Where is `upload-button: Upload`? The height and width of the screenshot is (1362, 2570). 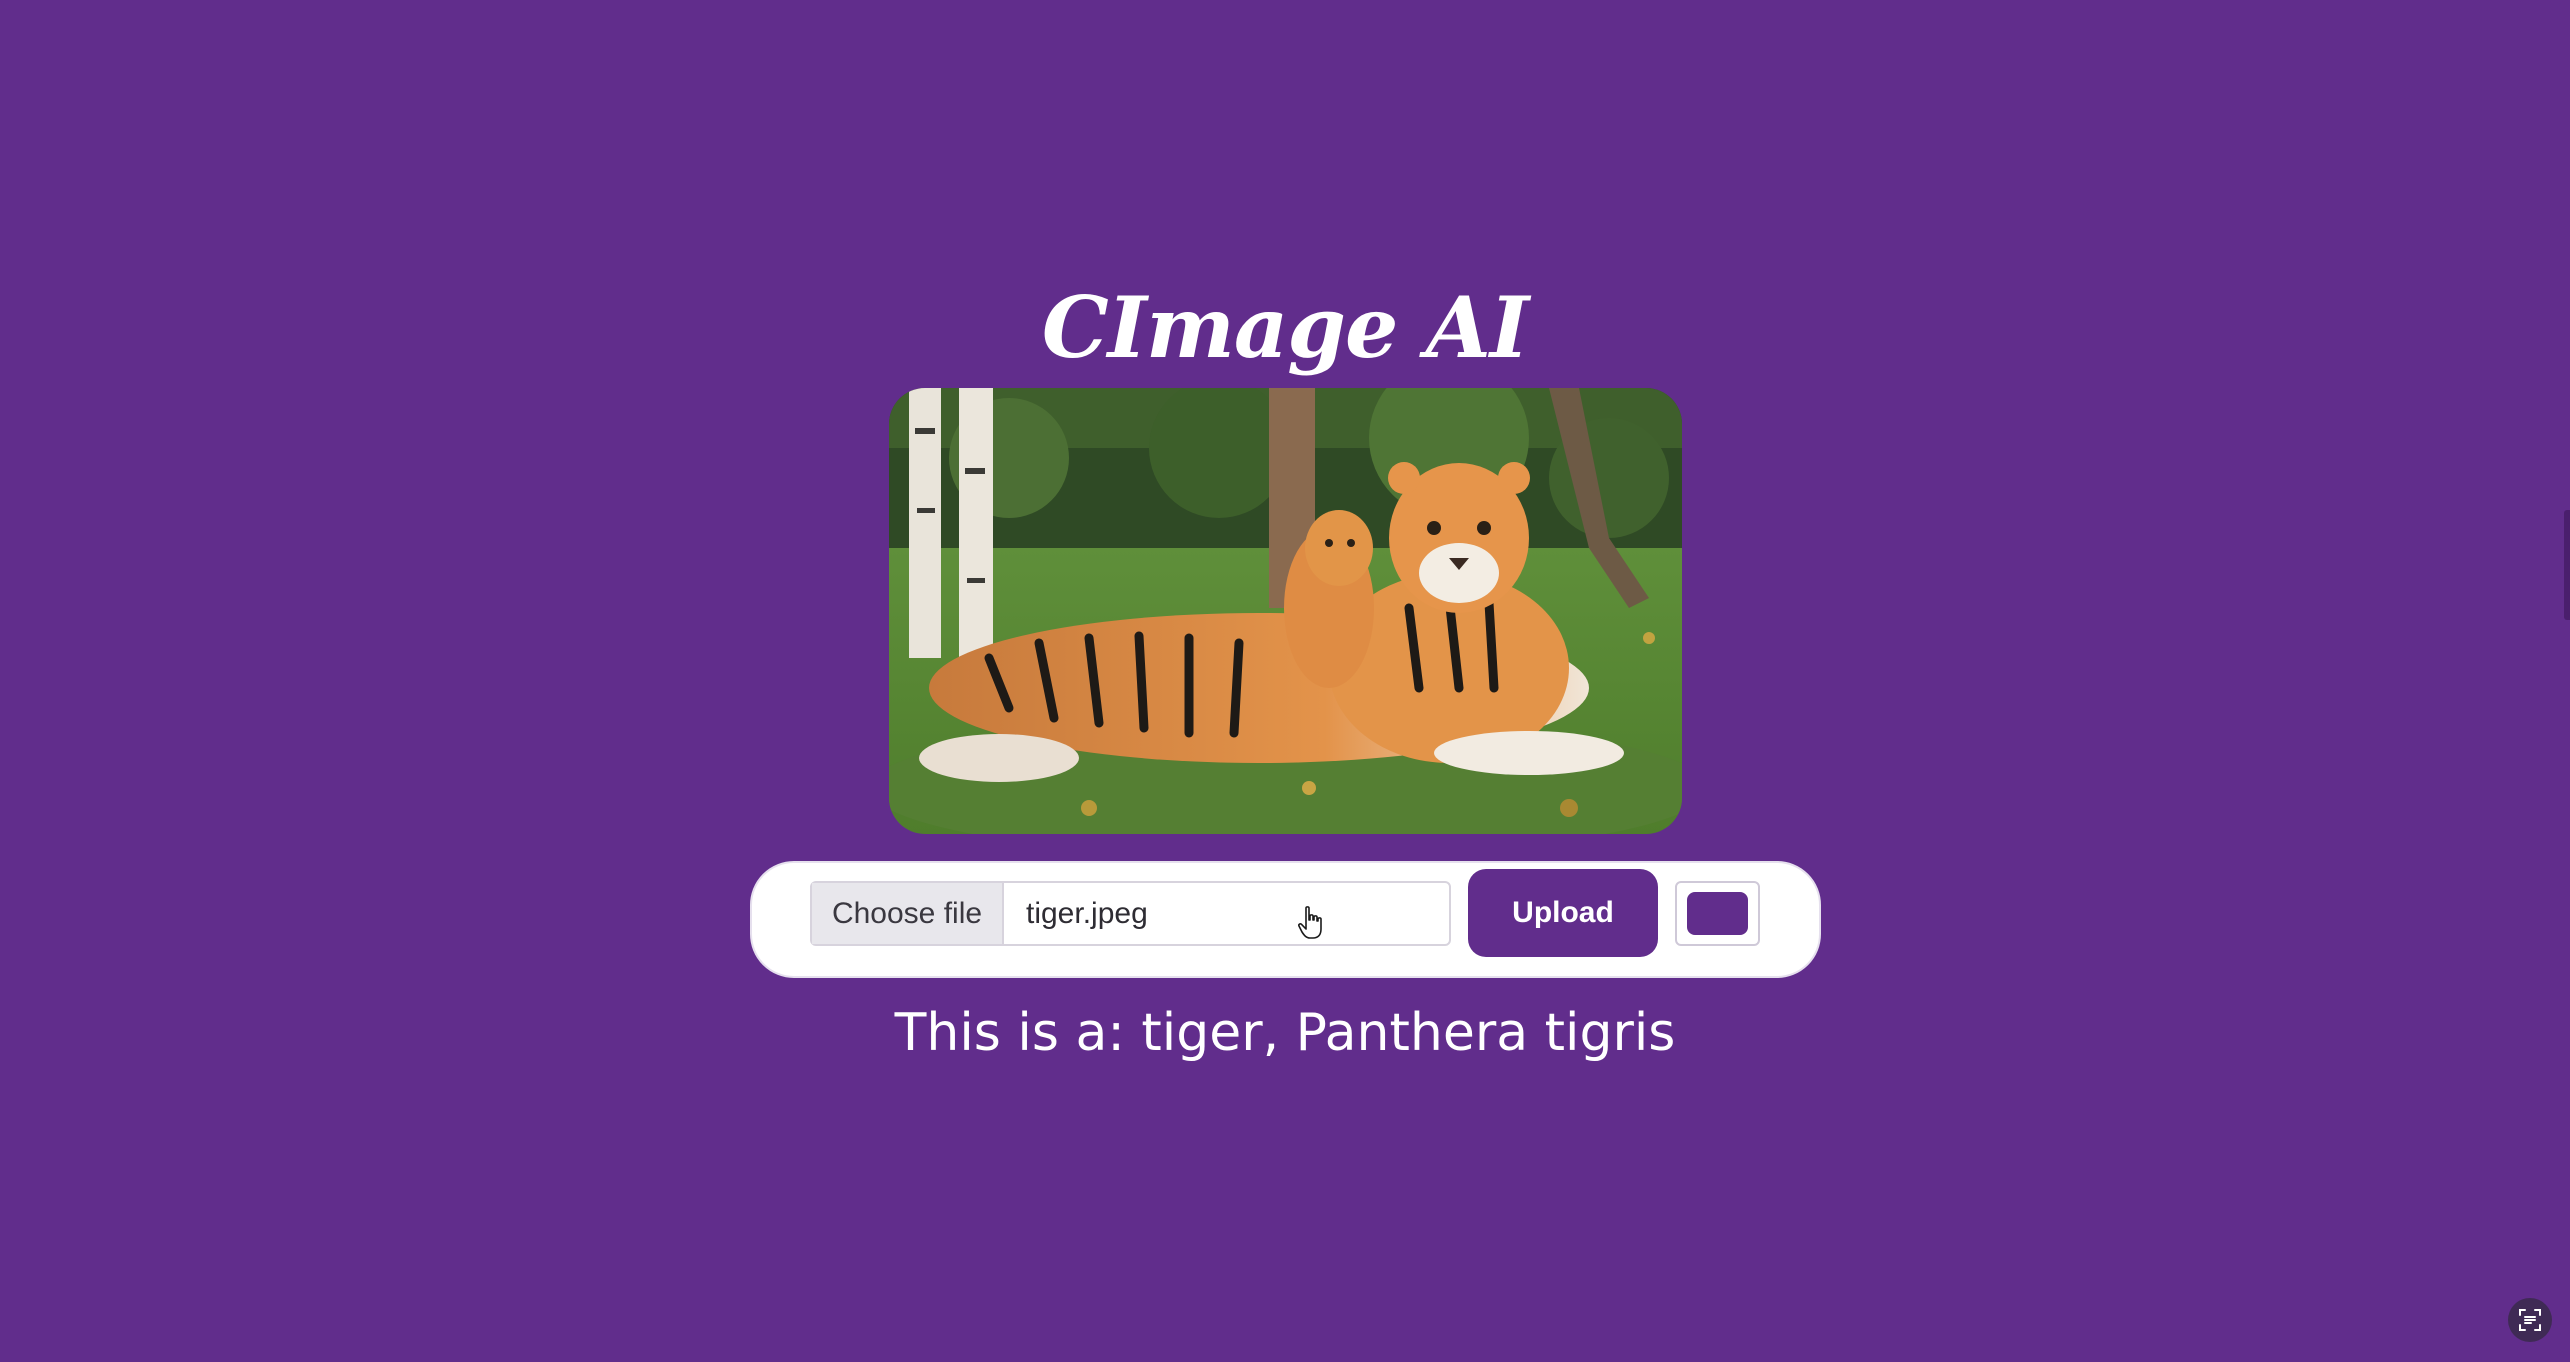
upload-button: Upload is located at coordinates (1563, 913).